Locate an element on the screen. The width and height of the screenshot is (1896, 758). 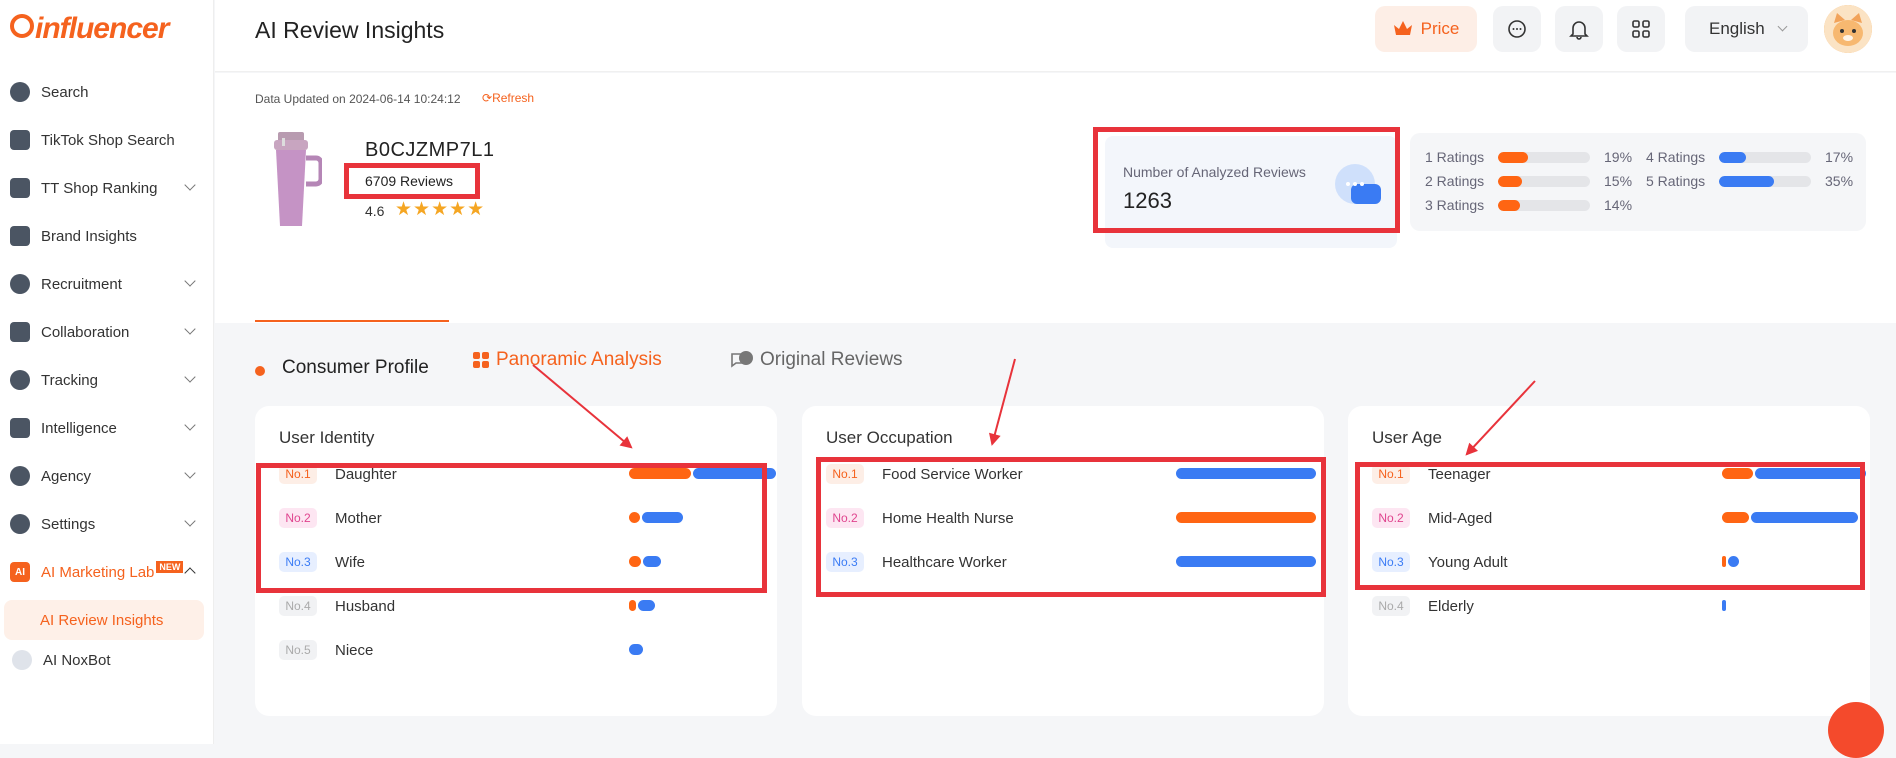
rank-badge: No.5 is located at coordinates (298, 650).